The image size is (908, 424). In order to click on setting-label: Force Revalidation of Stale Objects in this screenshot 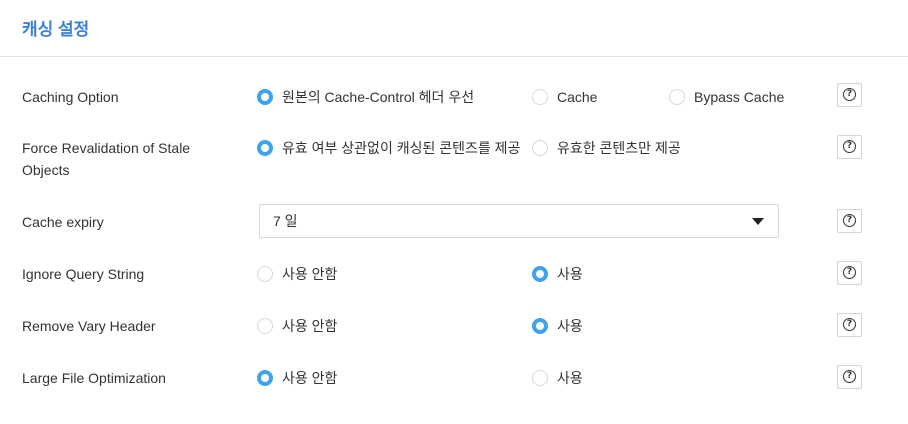, I will do `click(106, 159)`.